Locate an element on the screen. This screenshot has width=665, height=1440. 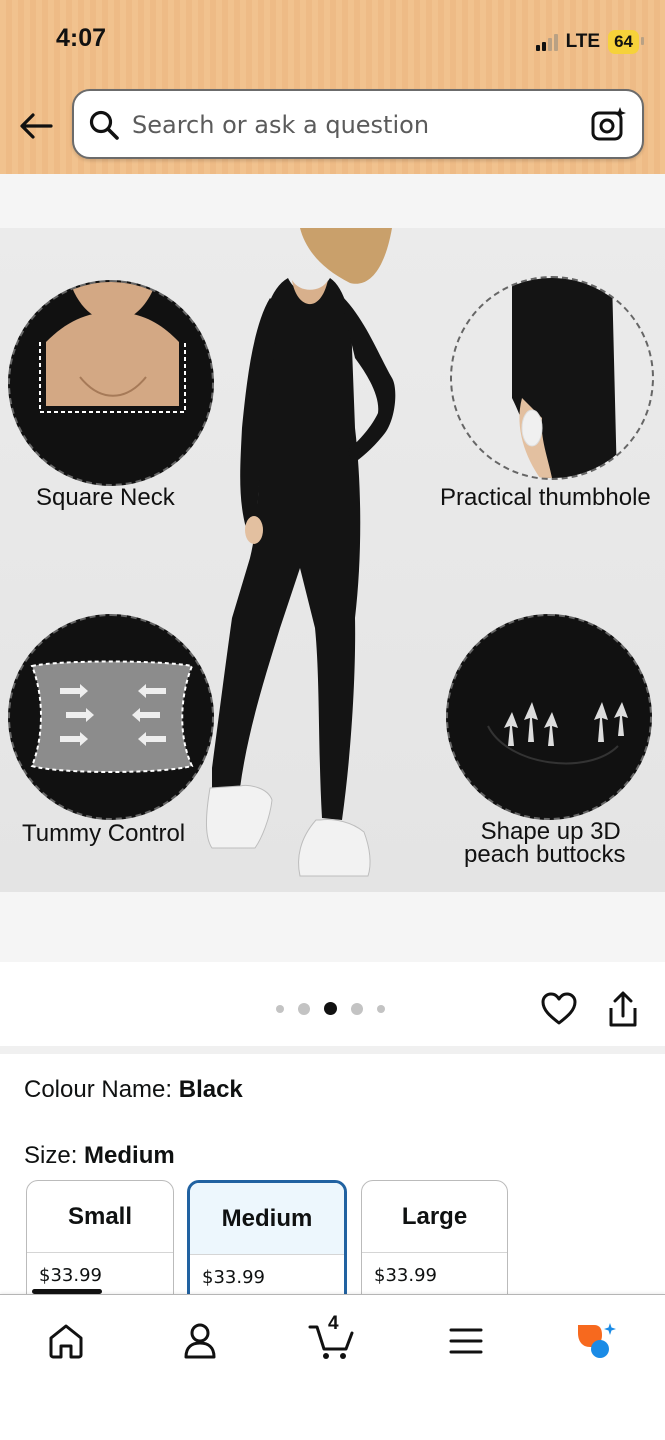
heart-icon is located at coordinates (559, 1008).